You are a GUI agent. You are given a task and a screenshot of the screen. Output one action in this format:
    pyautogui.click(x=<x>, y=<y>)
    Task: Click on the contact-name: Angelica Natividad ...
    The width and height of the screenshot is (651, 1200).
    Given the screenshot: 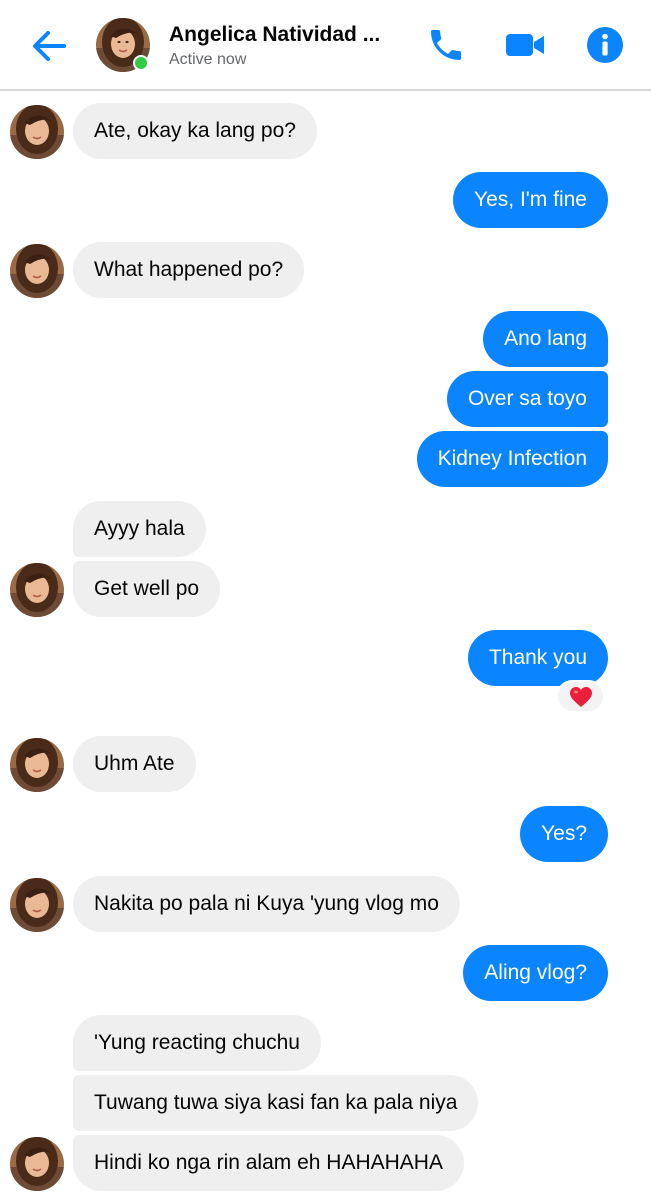 What is the action you would take?
    pyautogui.click(x=274, y=35)
    